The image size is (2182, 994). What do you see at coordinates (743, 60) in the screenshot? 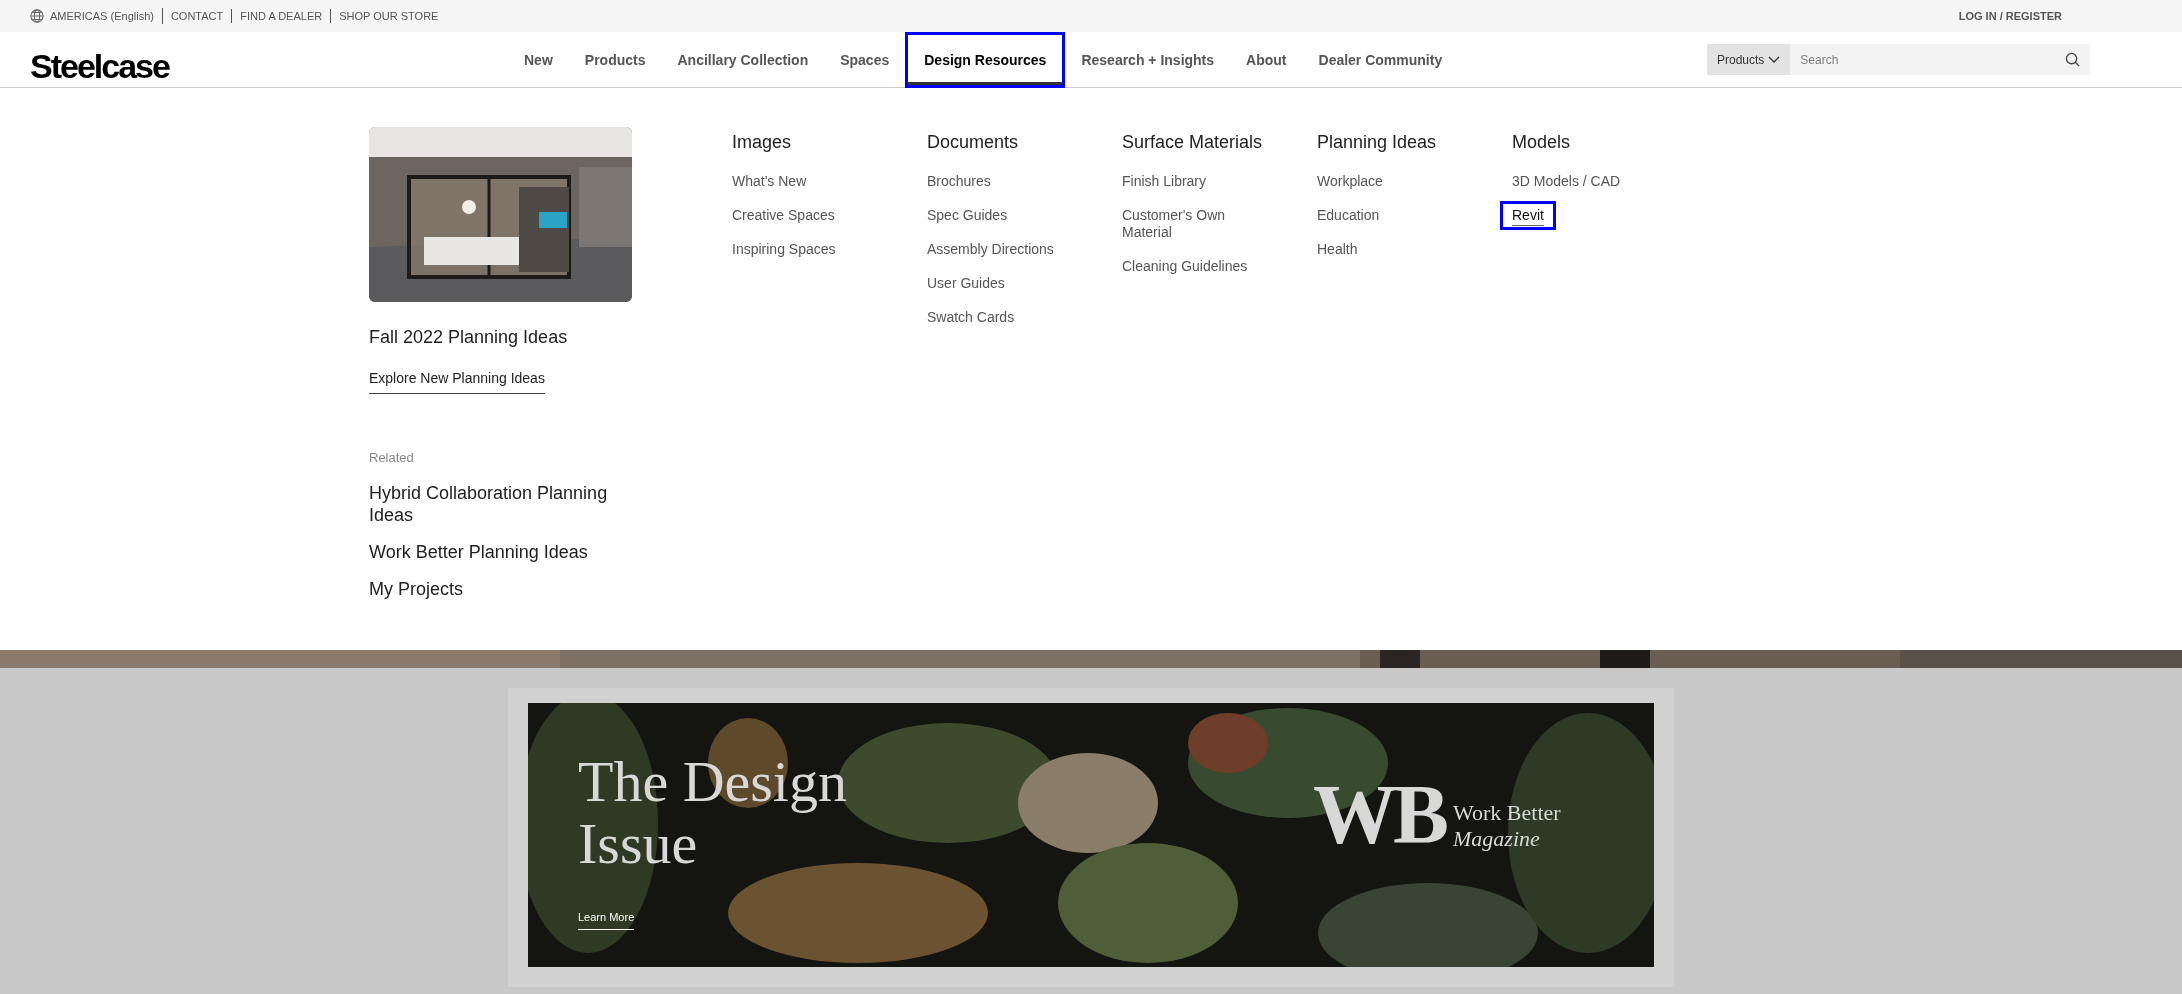
I see `nav-tab: Ancillary Collection` at bounding box center [743, 60].